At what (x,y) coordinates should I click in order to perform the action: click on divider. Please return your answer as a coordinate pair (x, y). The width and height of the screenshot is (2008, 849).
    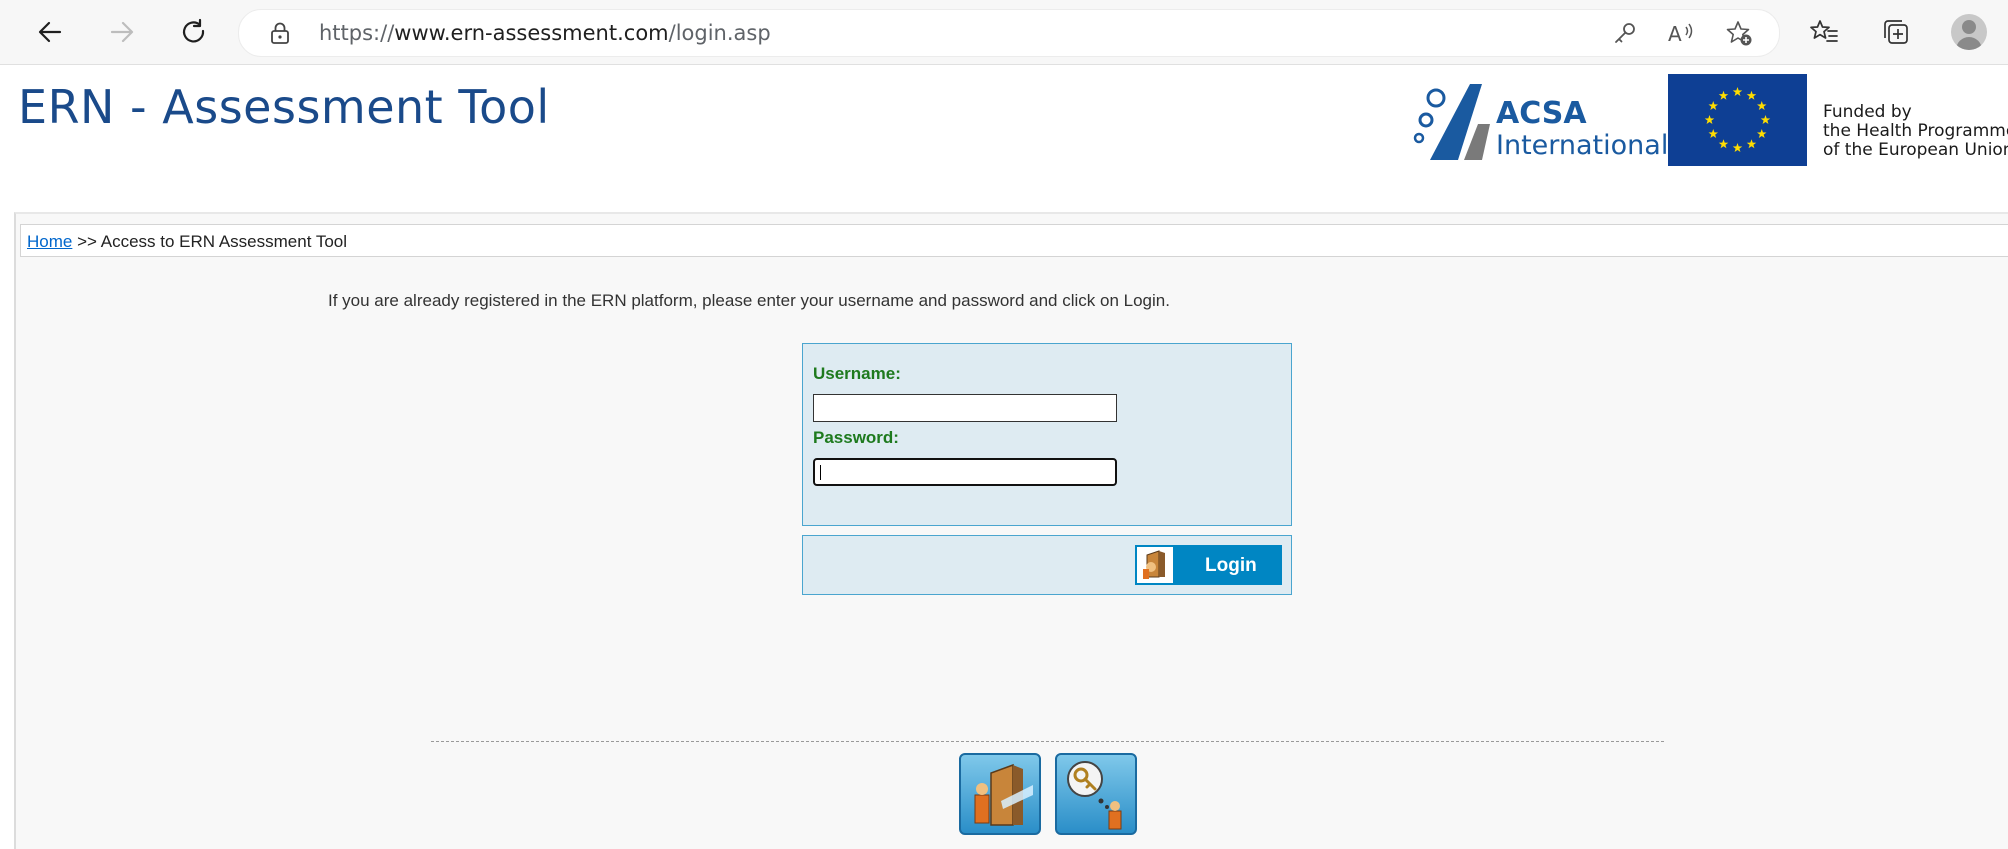
    Looking at the image, I should click on (1047, 741).